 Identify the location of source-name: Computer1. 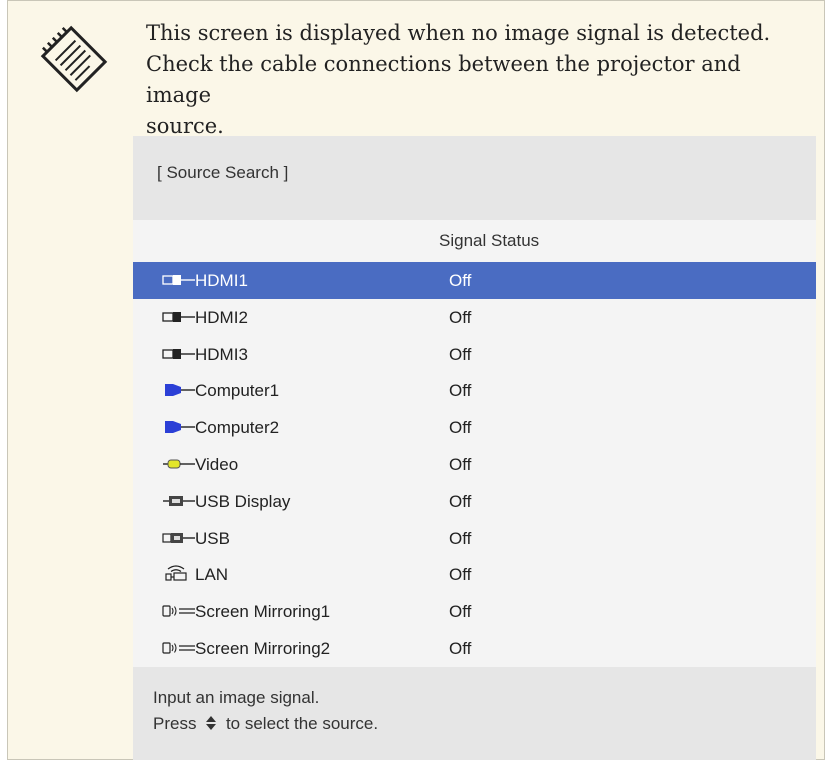
(237, 391).